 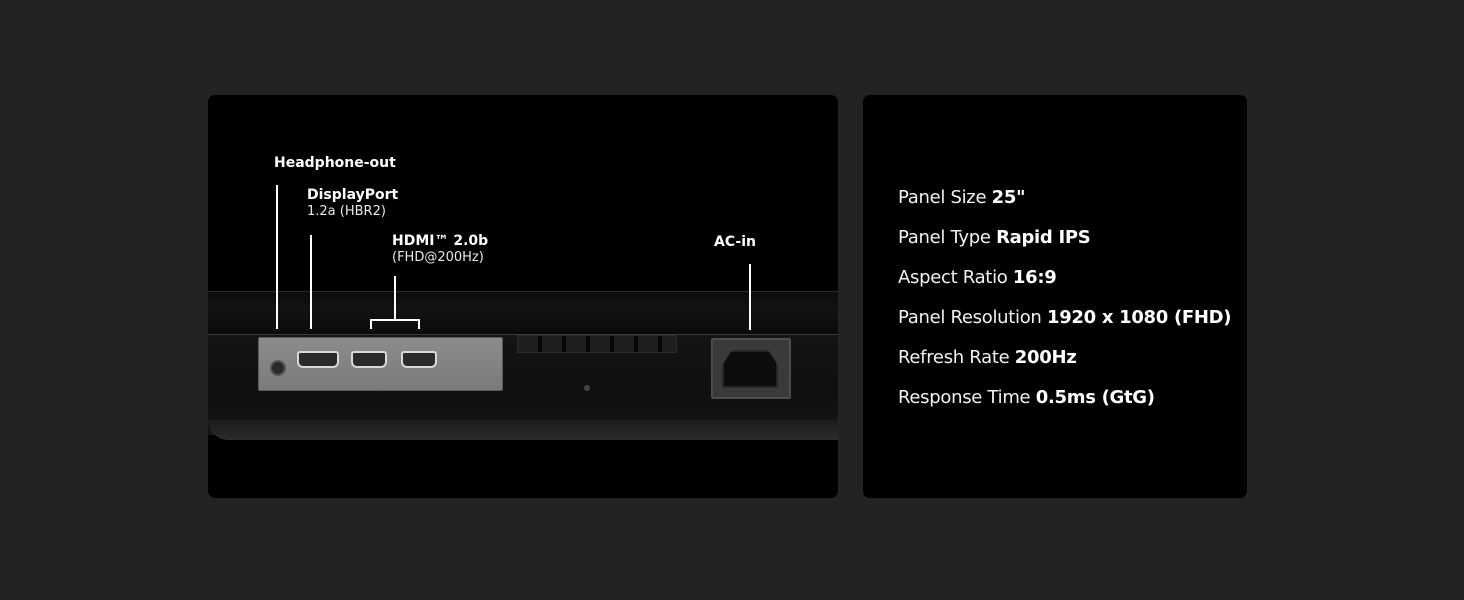 What do you see at coordinates (311, 282) in the screenshot?
I see `displayport-leader-line` at bounding box center [311, 282].